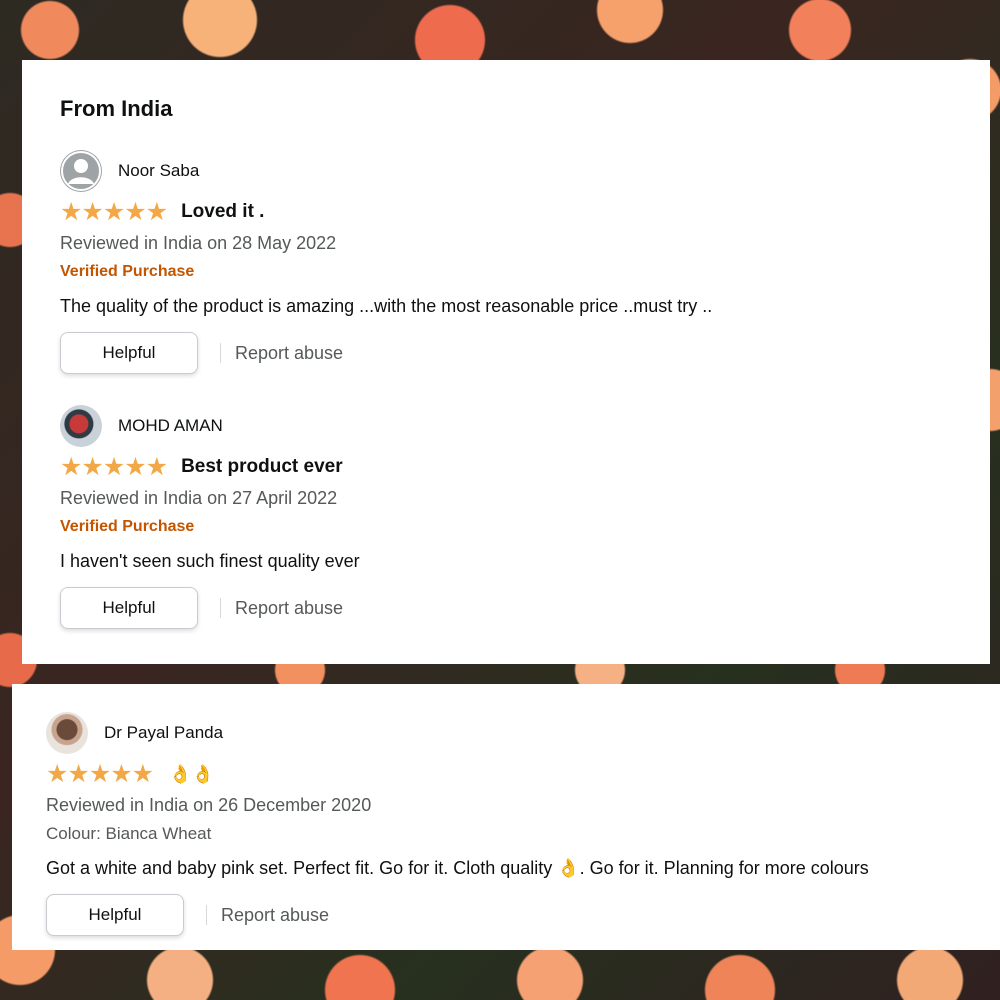 The width and height of the screenshot is (1000, 1000). I want to click on reviewer-name: MOHD AMAN, so click(170, 425).